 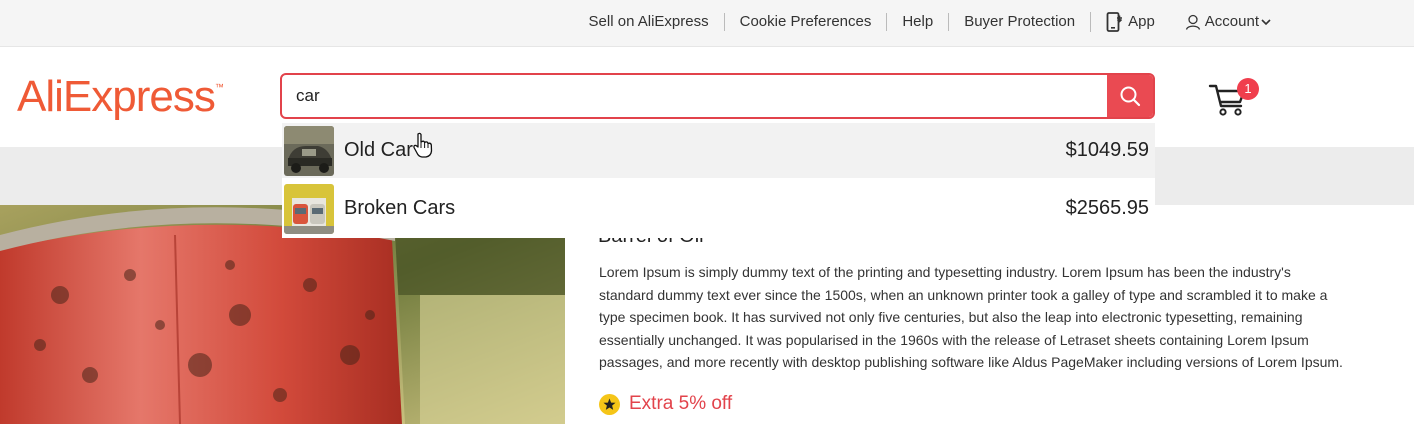 What do you see at coordinates (423, 145) in the screenshot?
I see `hand-cursor-icon` at bounding box center [423, 145].